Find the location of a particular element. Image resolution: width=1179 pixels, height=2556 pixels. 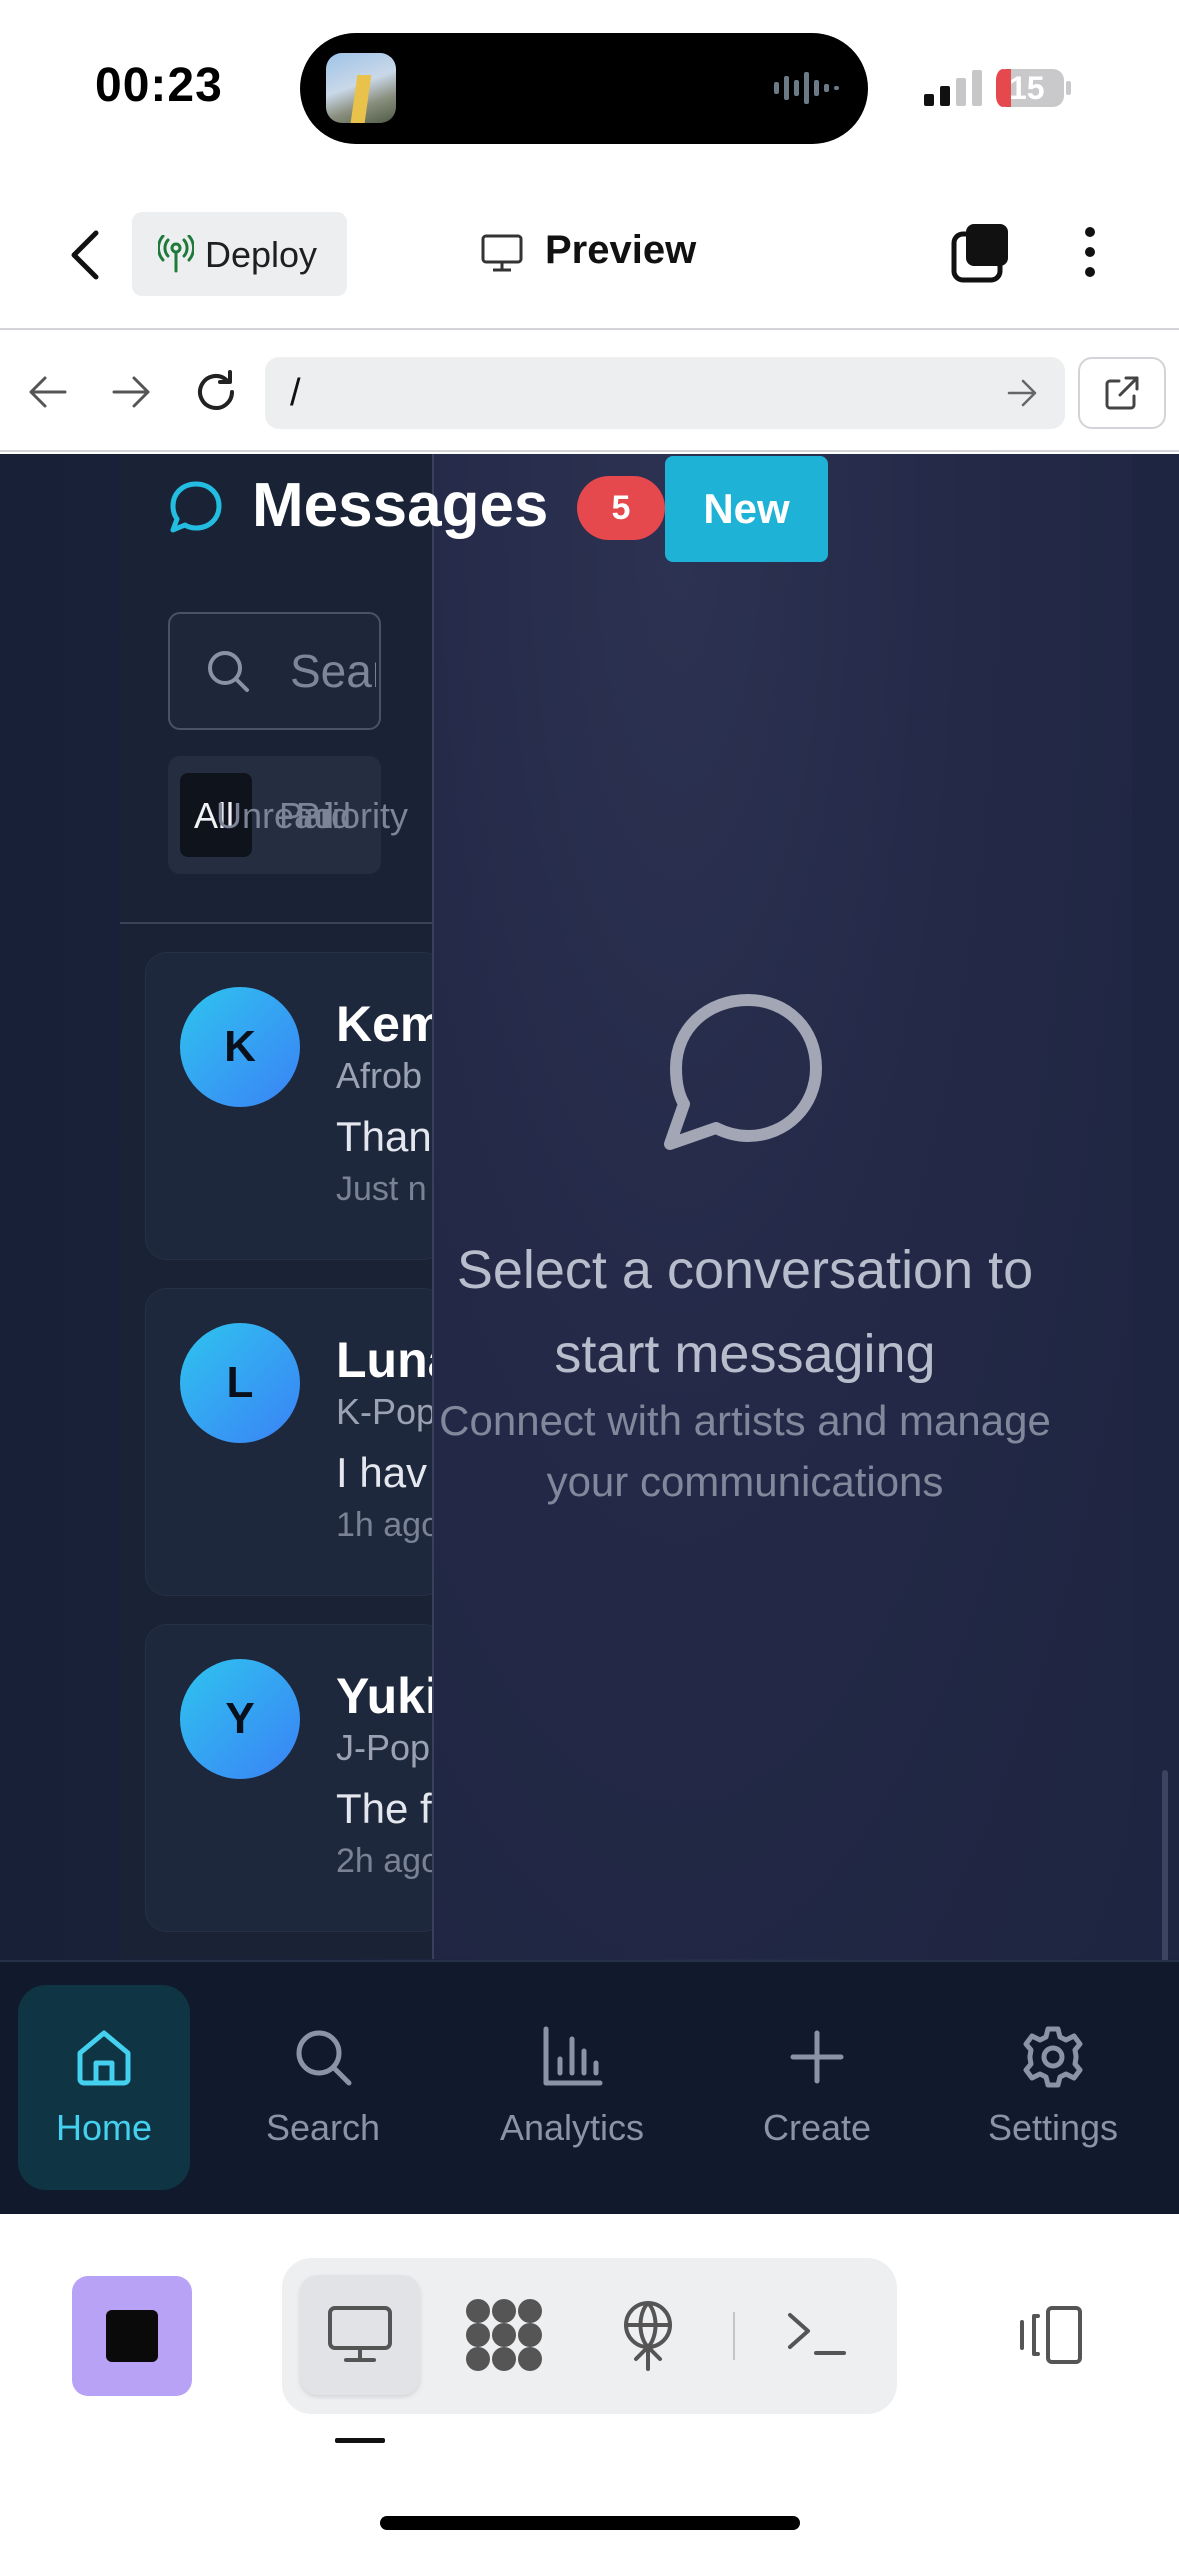

gear-icon is located at coordinates (1053, 2057).